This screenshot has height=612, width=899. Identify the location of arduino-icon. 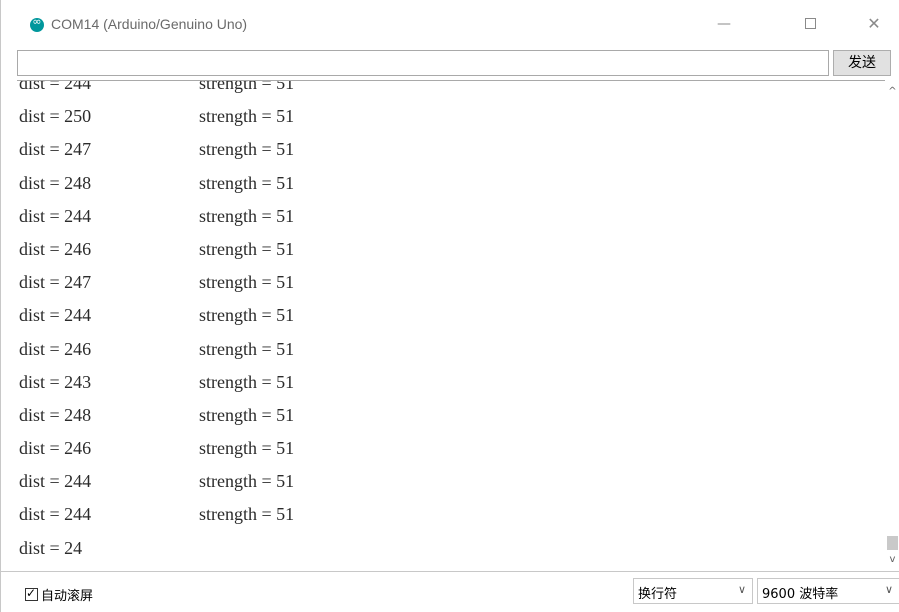
(37, 23).